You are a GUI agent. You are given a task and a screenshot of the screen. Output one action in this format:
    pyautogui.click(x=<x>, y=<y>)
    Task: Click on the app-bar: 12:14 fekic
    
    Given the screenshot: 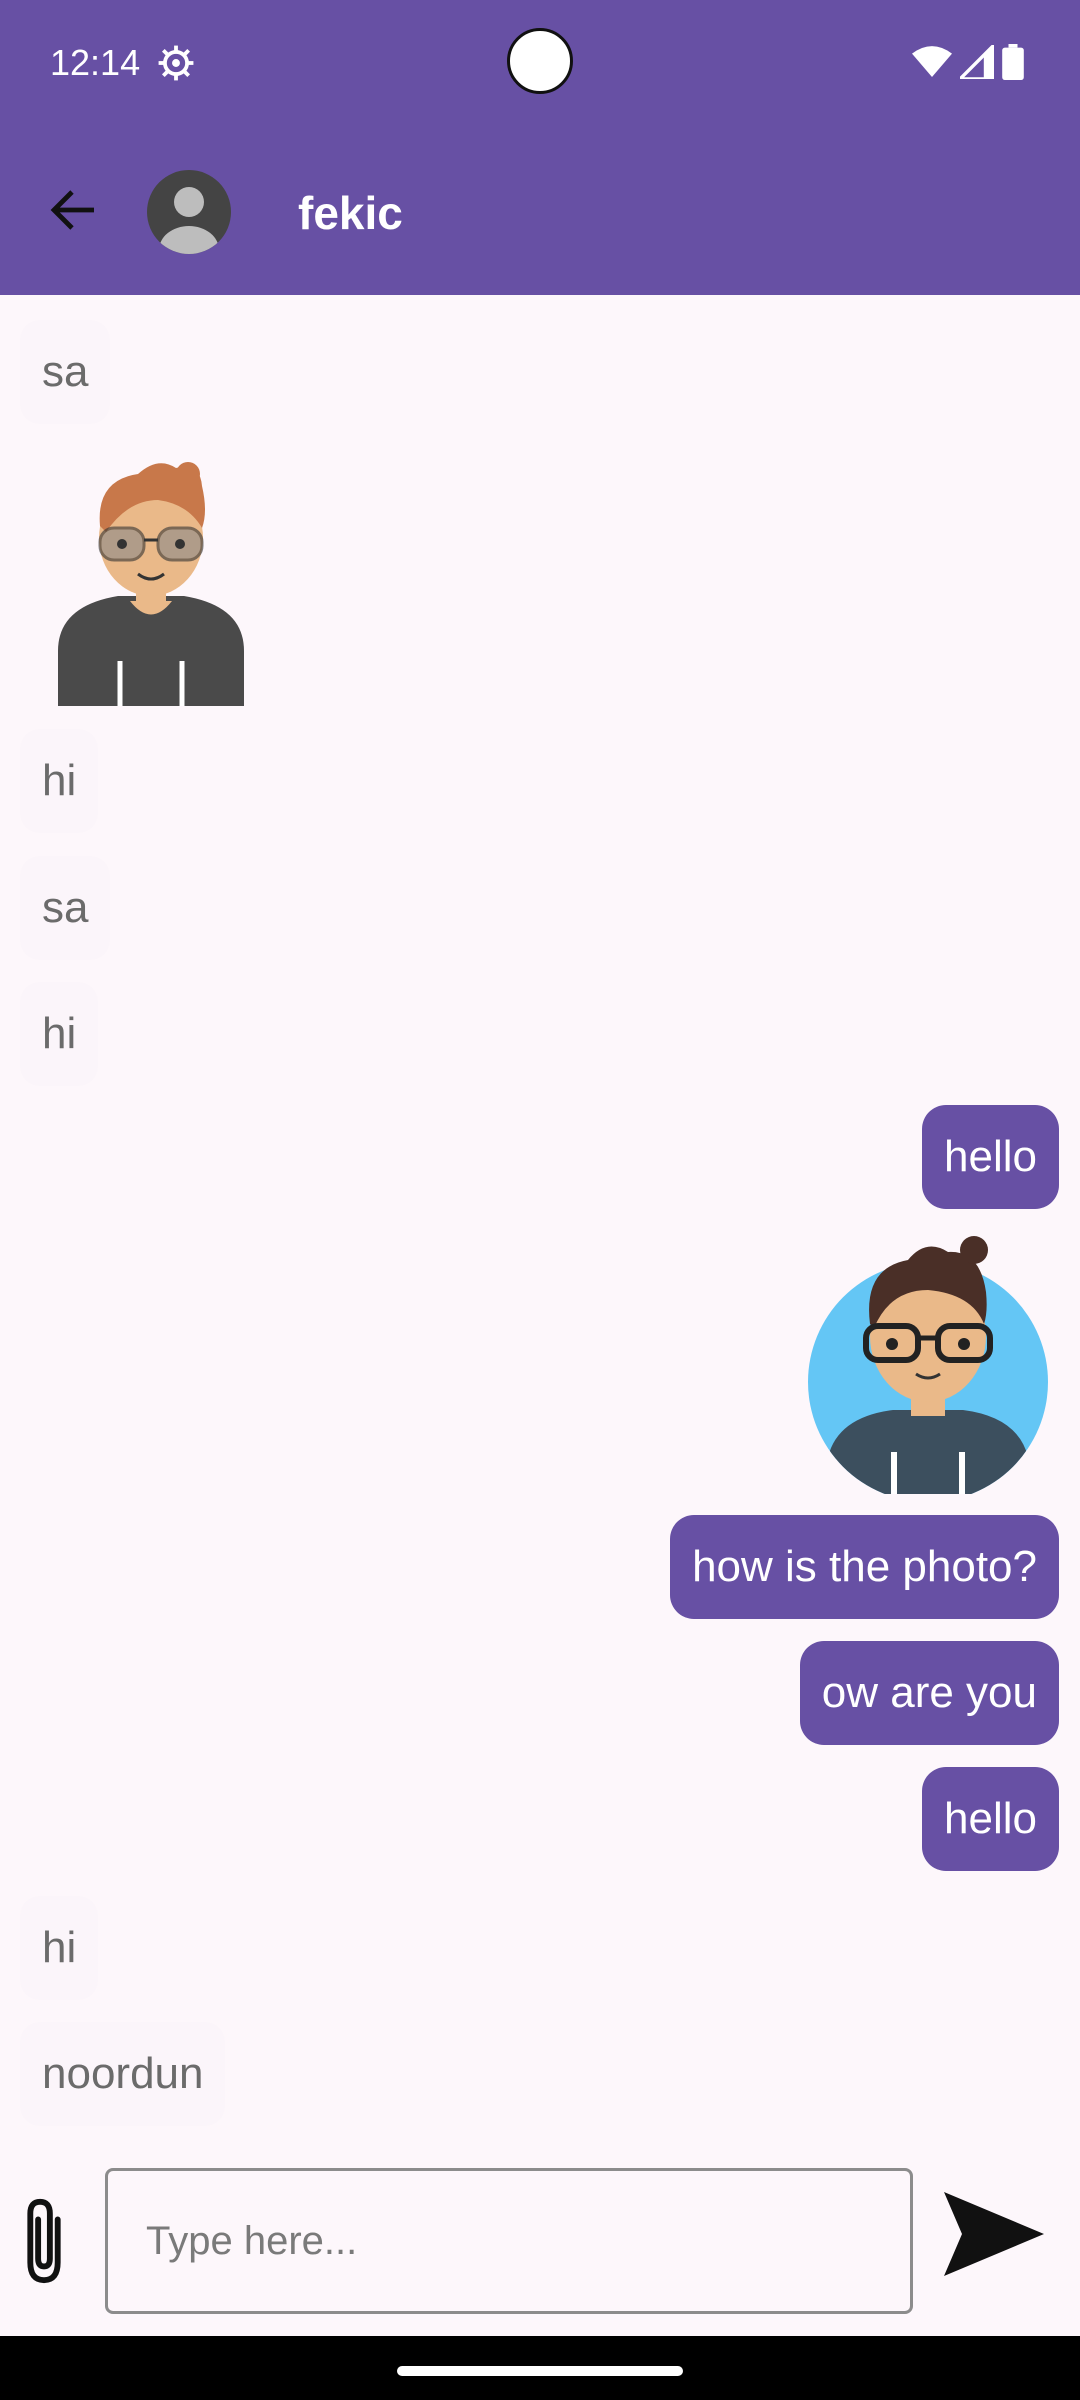 What is the action you would take?
    pyautogui.click(x=540, y=147)
    